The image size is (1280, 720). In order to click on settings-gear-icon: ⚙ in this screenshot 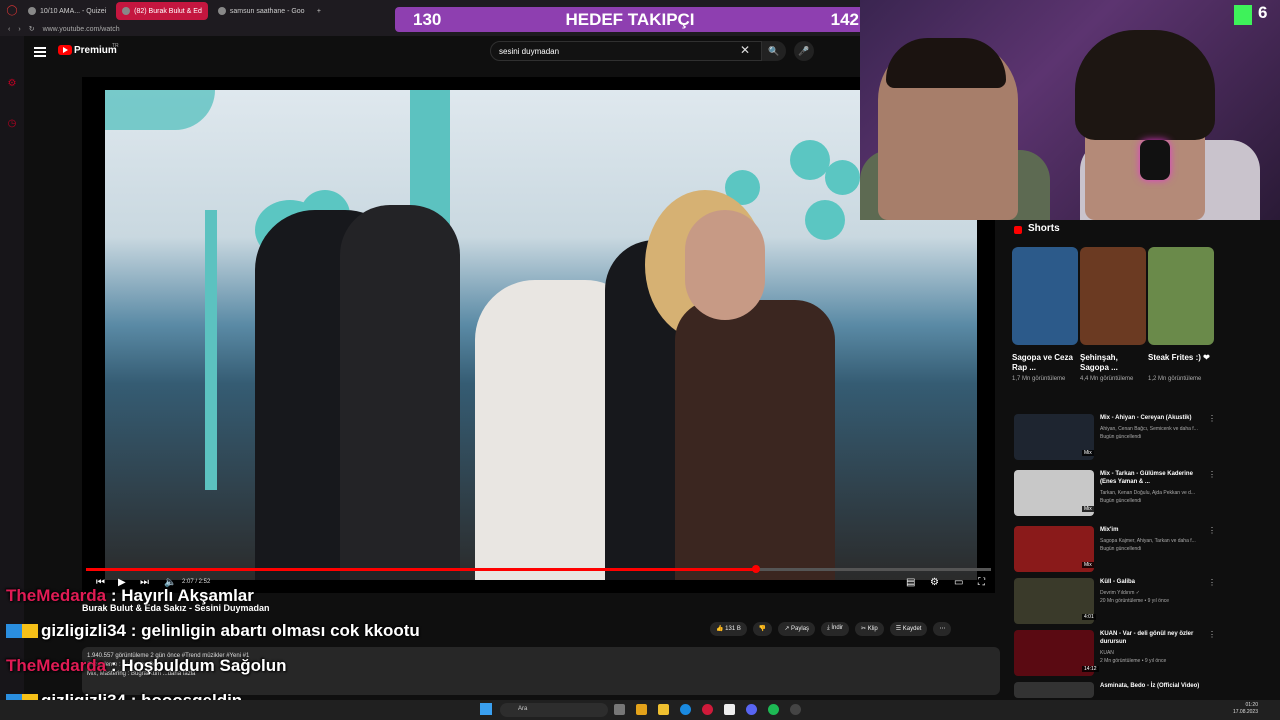, I will do `click(934, 582)`.